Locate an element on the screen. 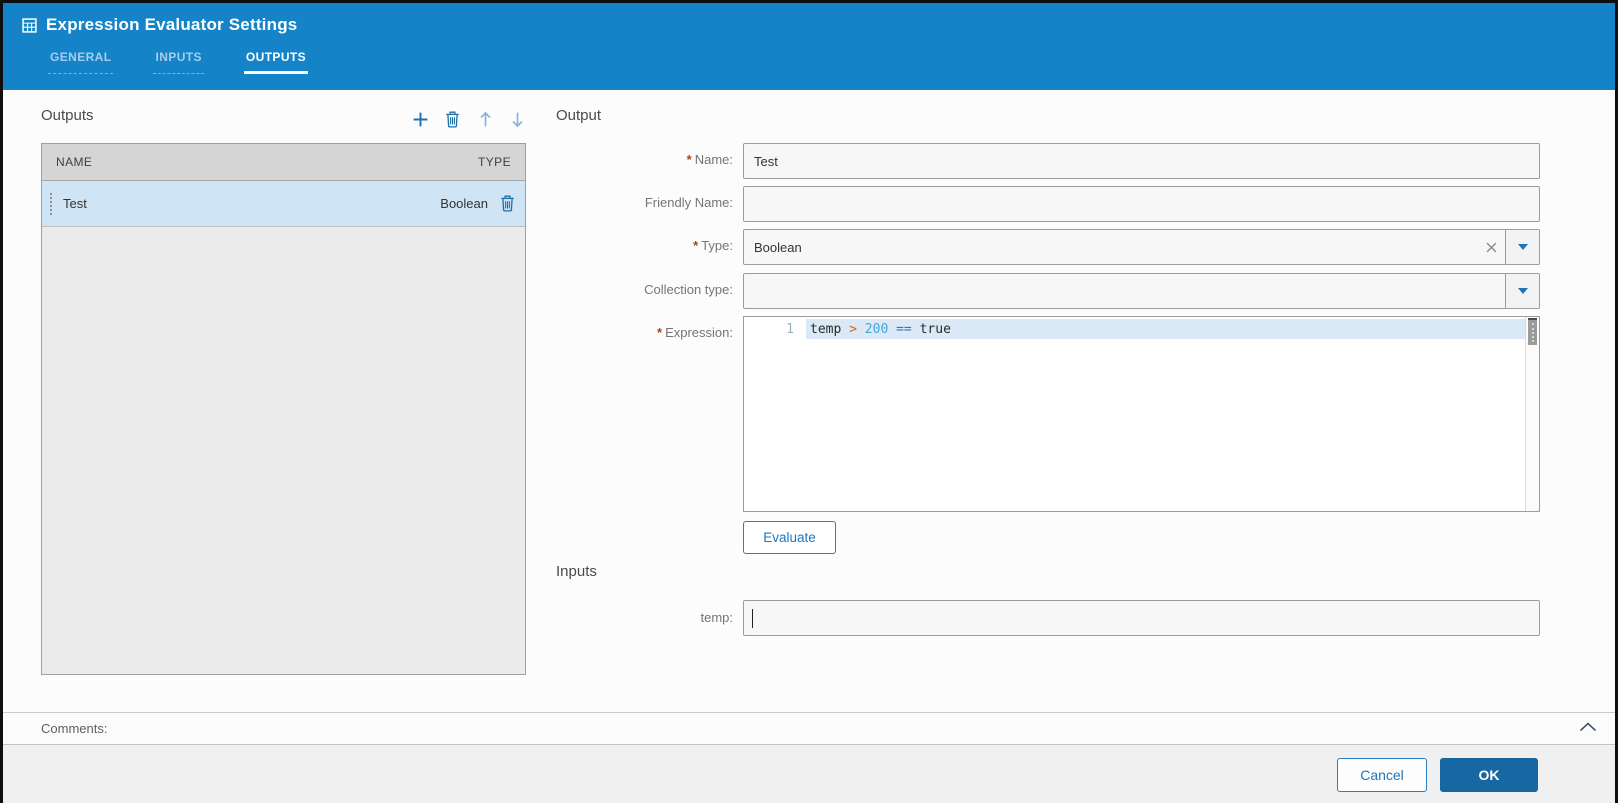 This screenshot has width=1618, height=803. expression-code-line: temp > 200 == true is located at coordinates (880, 329).